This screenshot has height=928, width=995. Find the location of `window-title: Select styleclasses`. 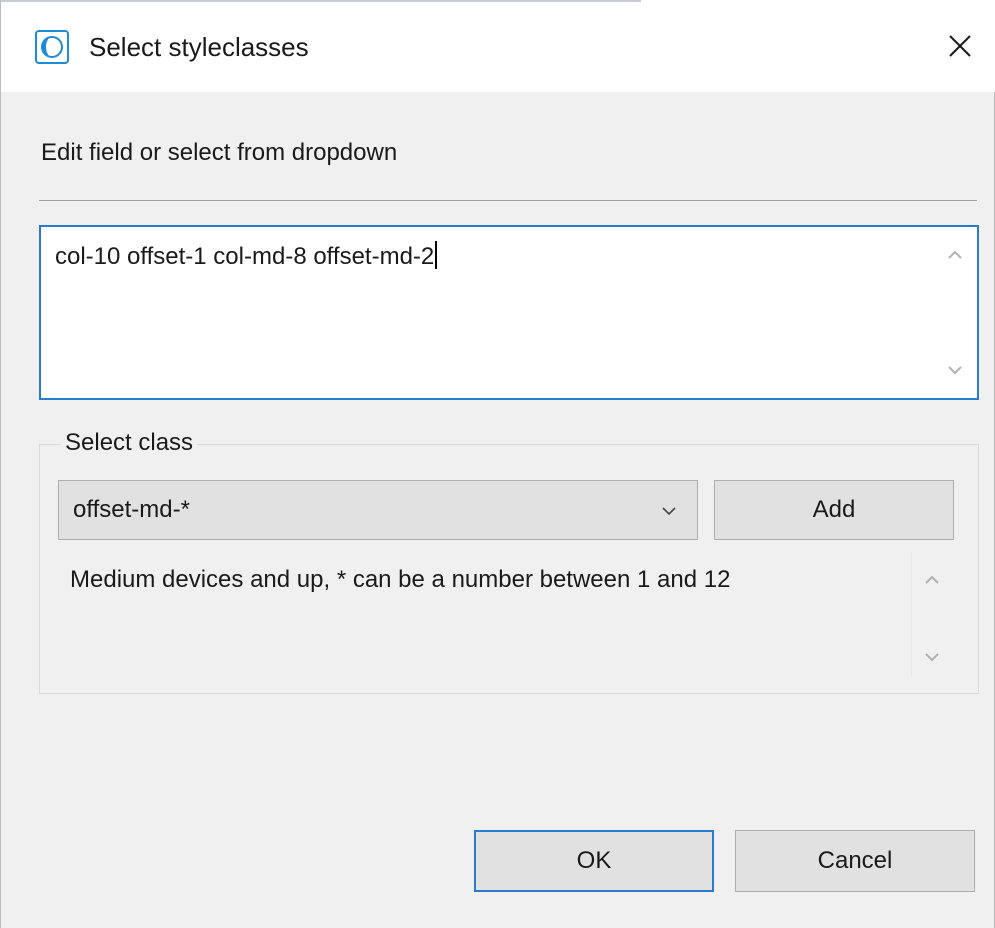

window-title: Select styleclasses is located at coordinates (199, 47).